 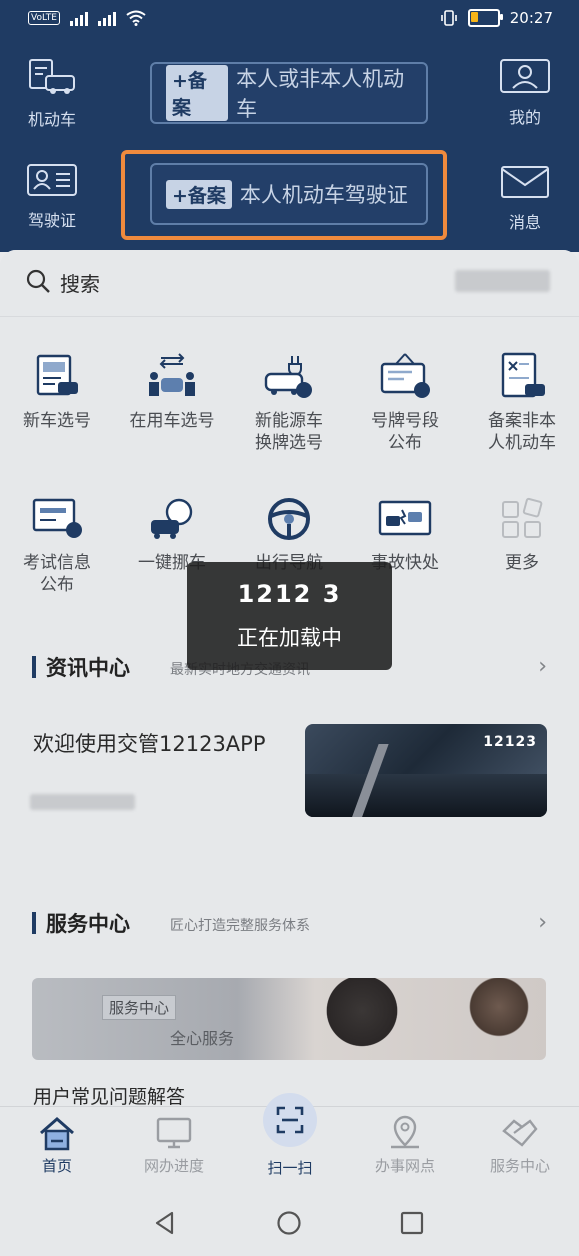 I want to click on profile-entry: 我的, so click(x=525, y=93).